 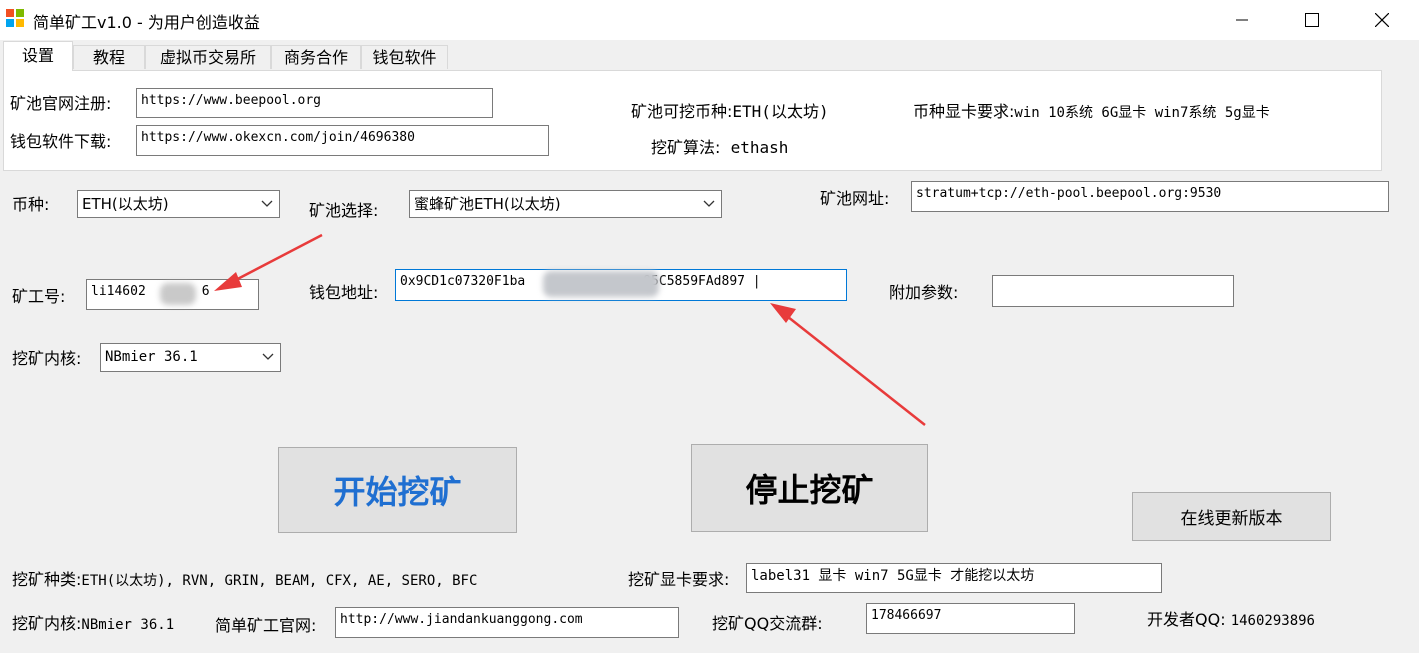 I want to click on start-mining-button: 开始挖矿, so click(x=397, y=490).